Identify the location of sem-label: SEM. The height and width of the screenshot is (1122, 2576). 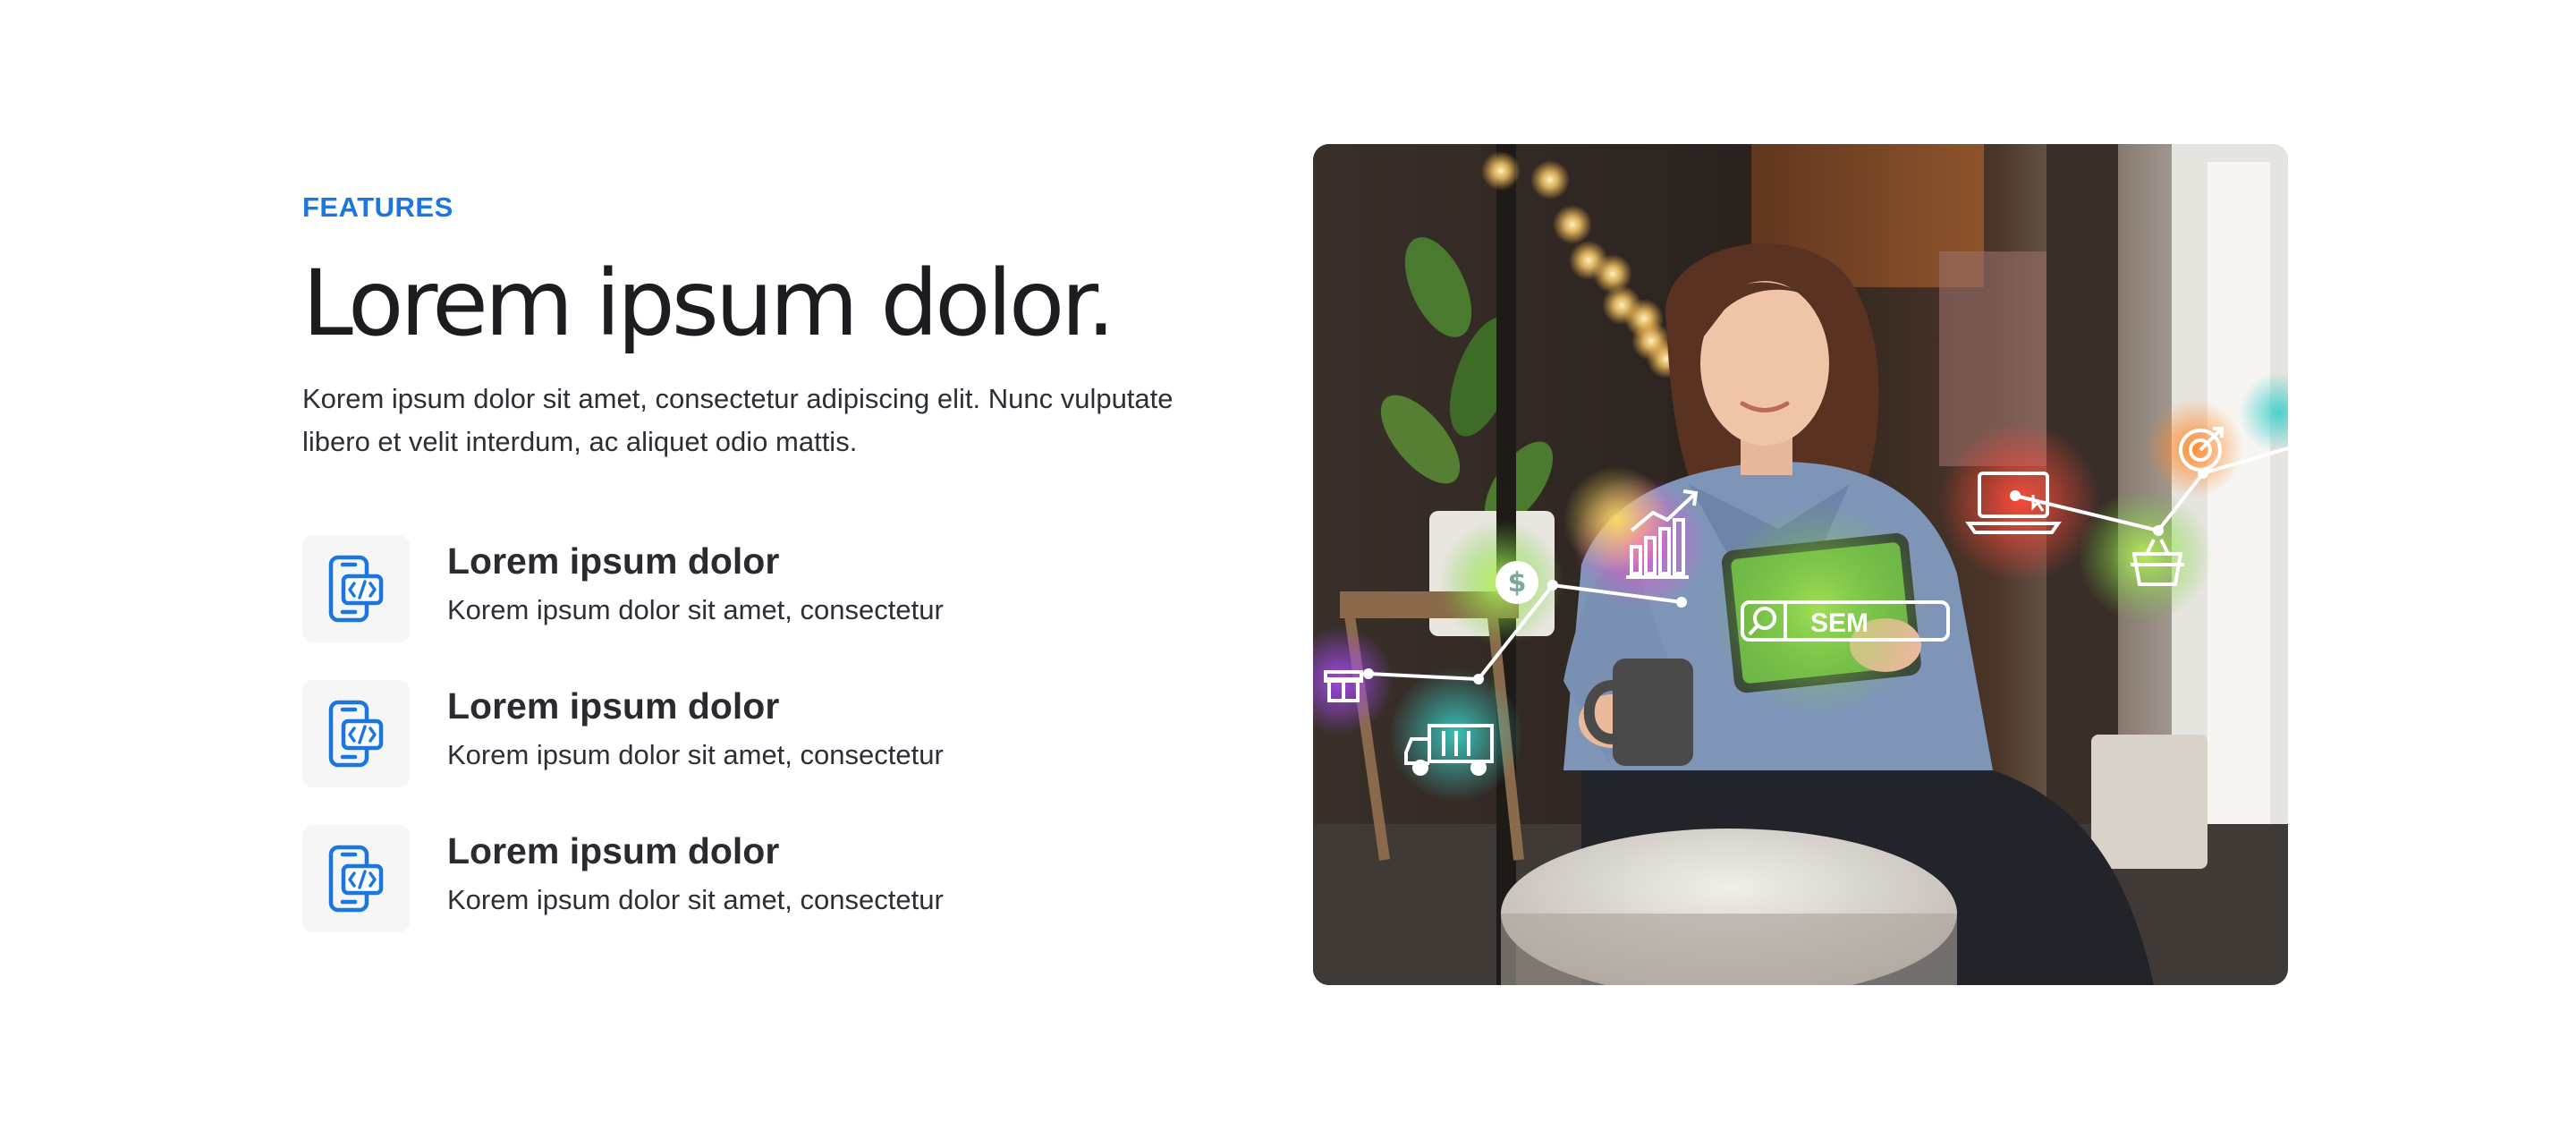
(1839, 623).